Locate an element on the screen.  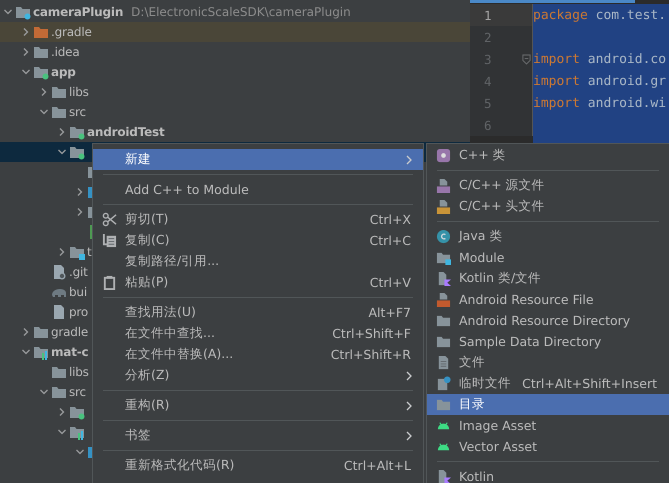
menu-item-label: 重新格式化代码(R) is located at coordinates (180, 465).